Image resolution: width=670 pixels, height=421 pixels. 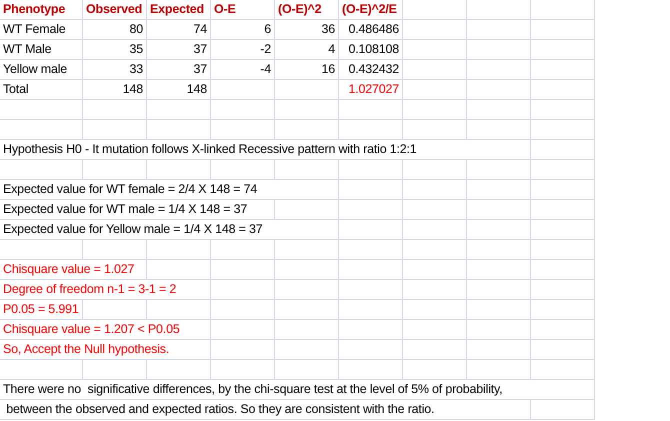 I want to click on column-header: (O-E)^2/E, so click(x=371, y=10).